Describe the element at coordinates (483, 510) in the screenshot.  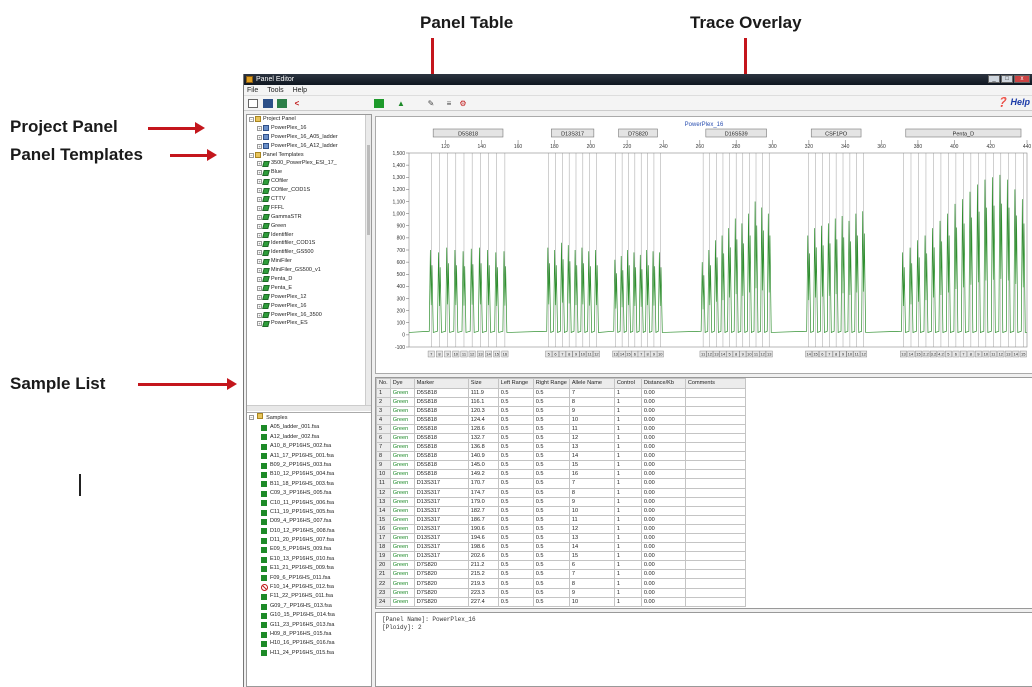
I see `table-cell: 182.7` at that location.